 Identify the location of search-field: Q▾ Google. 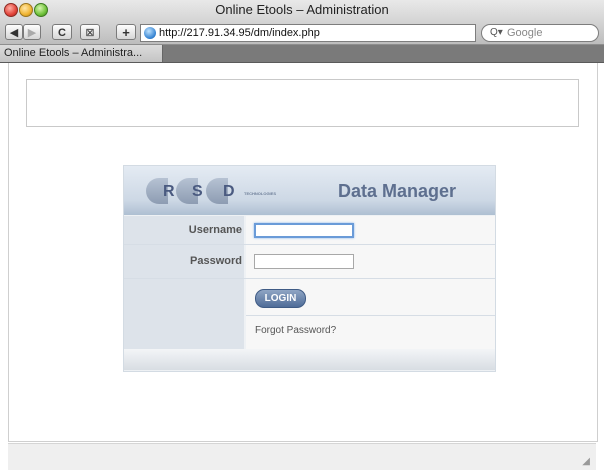
(540, 33).